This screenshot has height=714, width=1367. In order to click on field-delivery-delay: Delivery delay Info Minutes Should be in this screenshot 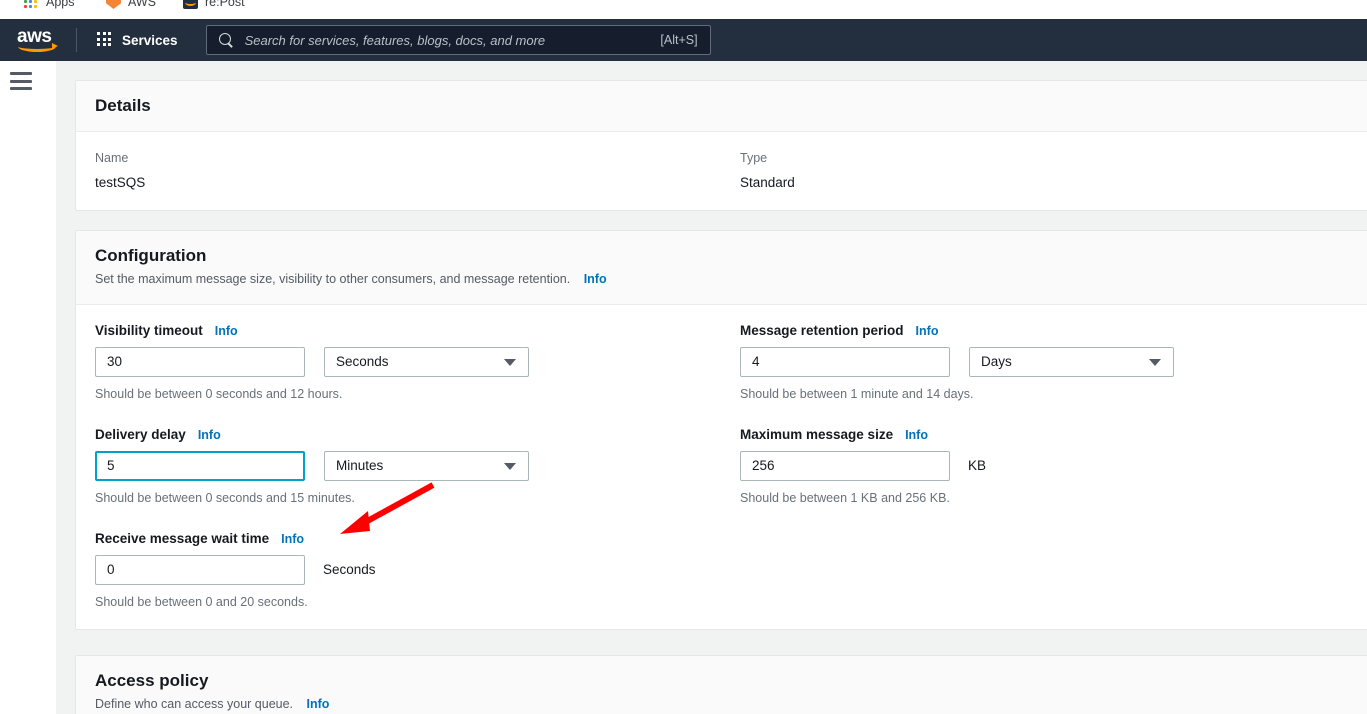, I will do `click(417, 466)`.